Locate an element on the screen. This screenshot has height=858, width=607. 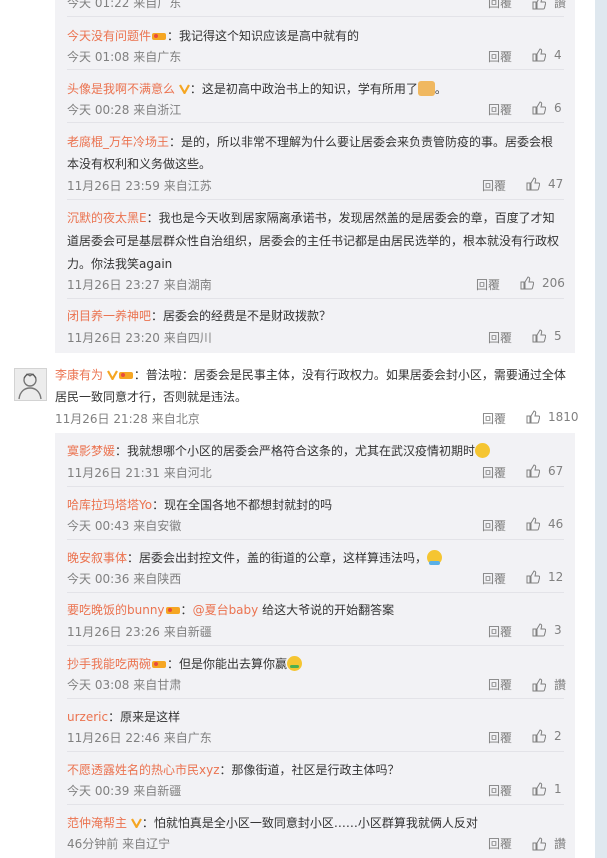
like-button: 5 is located at coordinates (547, 336).